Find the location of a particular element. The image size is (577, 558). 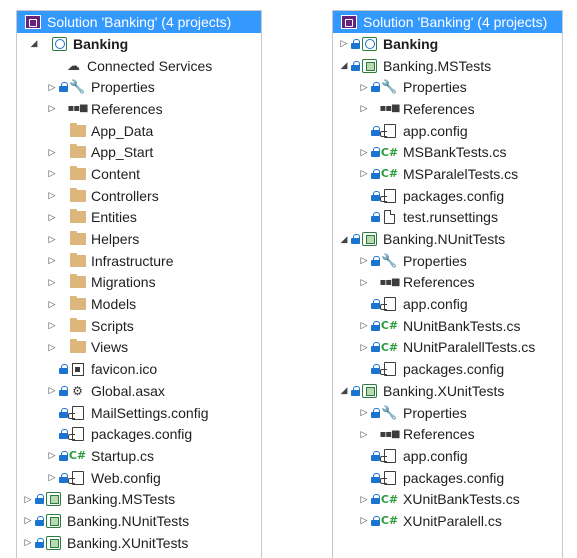

tree-item-web-config: ▷ Web.config is located at coordinates (139, 478).